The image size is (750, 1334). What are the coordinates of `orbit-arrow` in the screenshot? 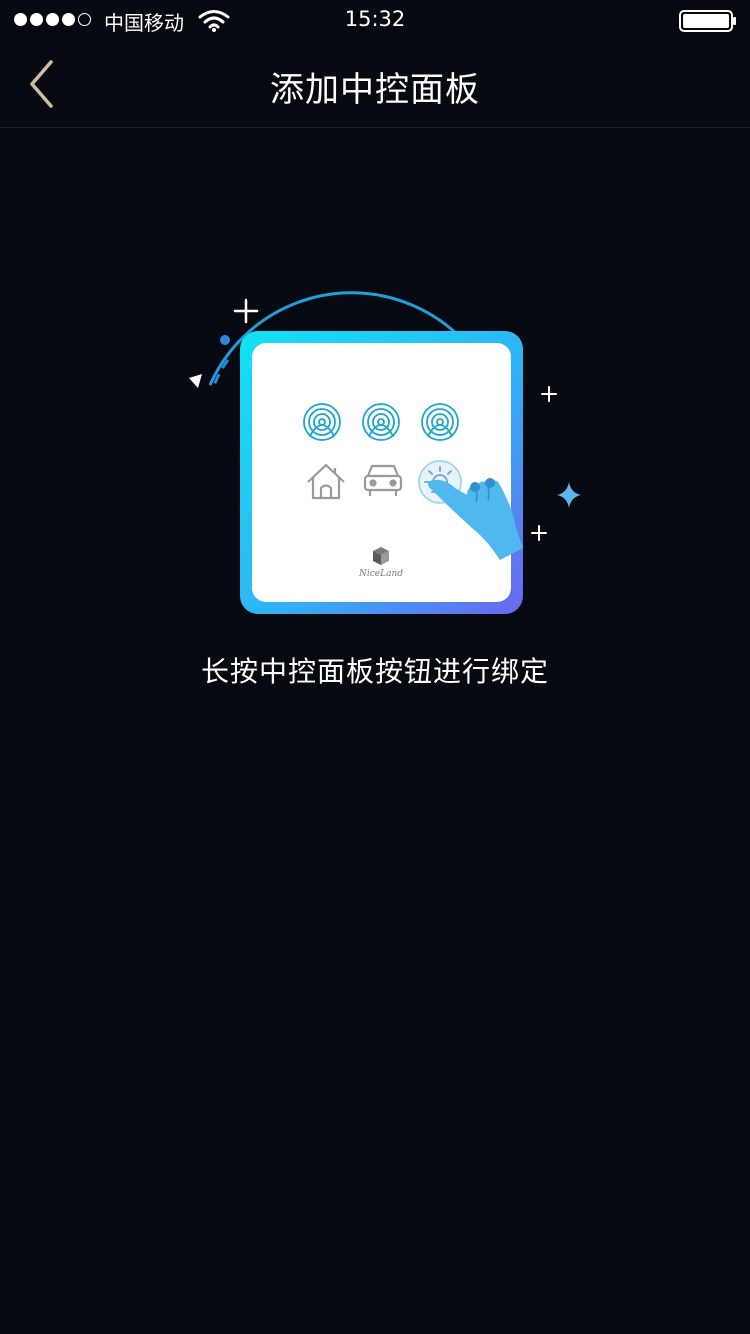 It's located at (195, 381).